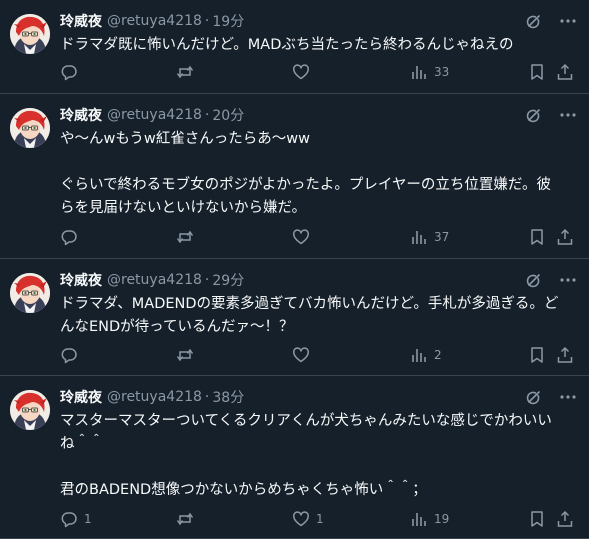 This screenshot has width=589, height=539. What do you see at coordinates (287, 45) in the screenshot?
I see `tweet-text: ドラマダ既に怖いんだけど。MADぶち当たったら終わるんじゃねえの` at bounding box center [287, 45].